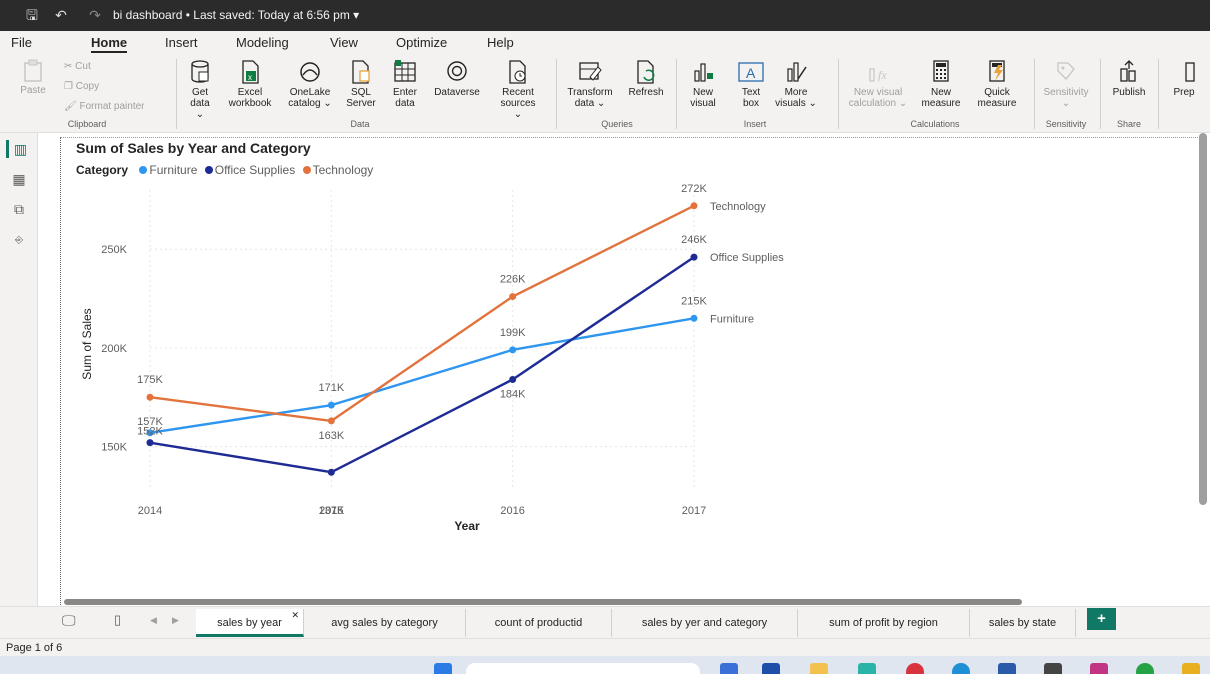 Image resolution: width=1210 pixels, height=674 pixels. What do you see at coordinates (69, 620) in the screenshot?
I see `desktop-layout-icon: 🖵` at bounding box center [69, 620].